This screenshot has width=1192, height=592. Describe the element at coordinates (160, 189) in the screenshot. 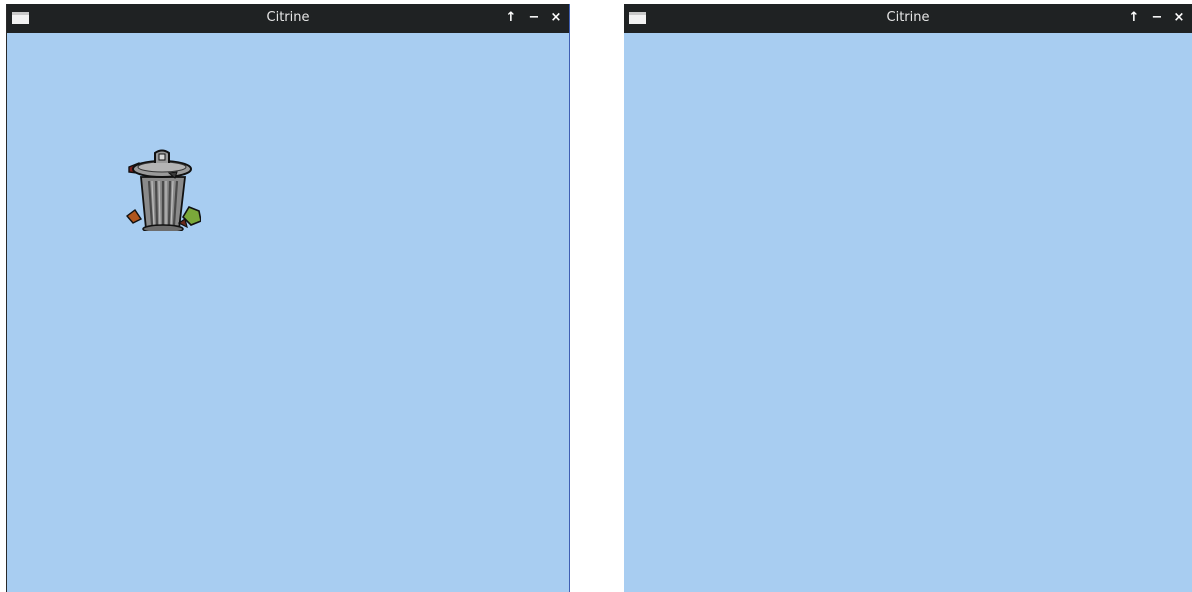

I see `trash-can-icon` at that location.